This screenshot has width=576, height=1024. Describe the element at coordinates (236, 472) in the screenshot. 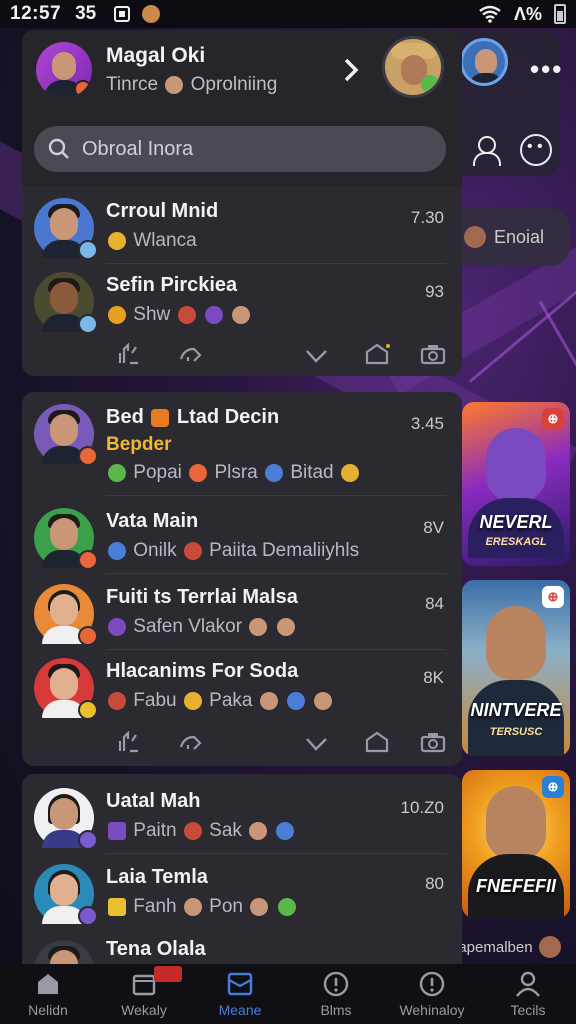

I see `chat-preview-mid: Plsra` at that location.